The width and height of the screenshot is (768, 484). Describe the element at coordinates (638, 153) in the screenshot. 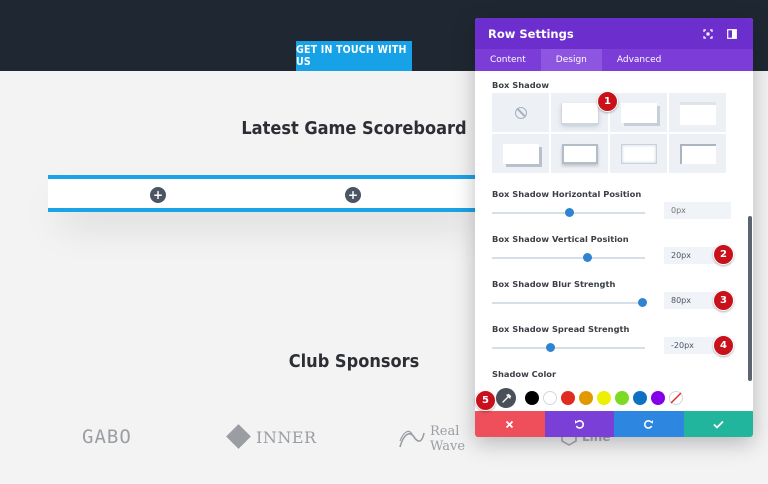

I see `shadow-preset-inset` at that location.